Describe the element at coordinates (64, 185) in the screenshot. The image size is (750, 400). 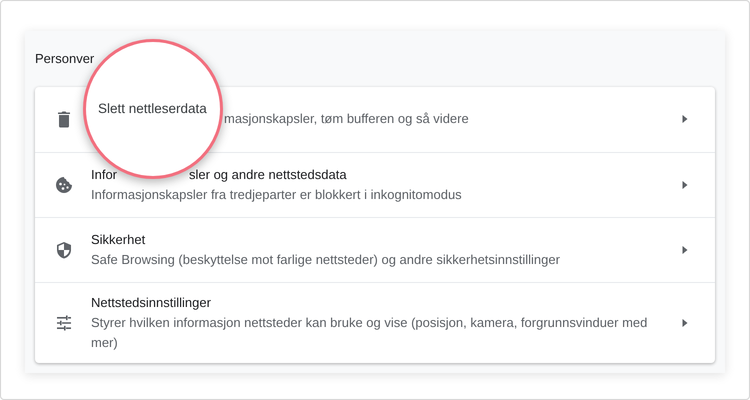
I see `cookie-icon` at that location.